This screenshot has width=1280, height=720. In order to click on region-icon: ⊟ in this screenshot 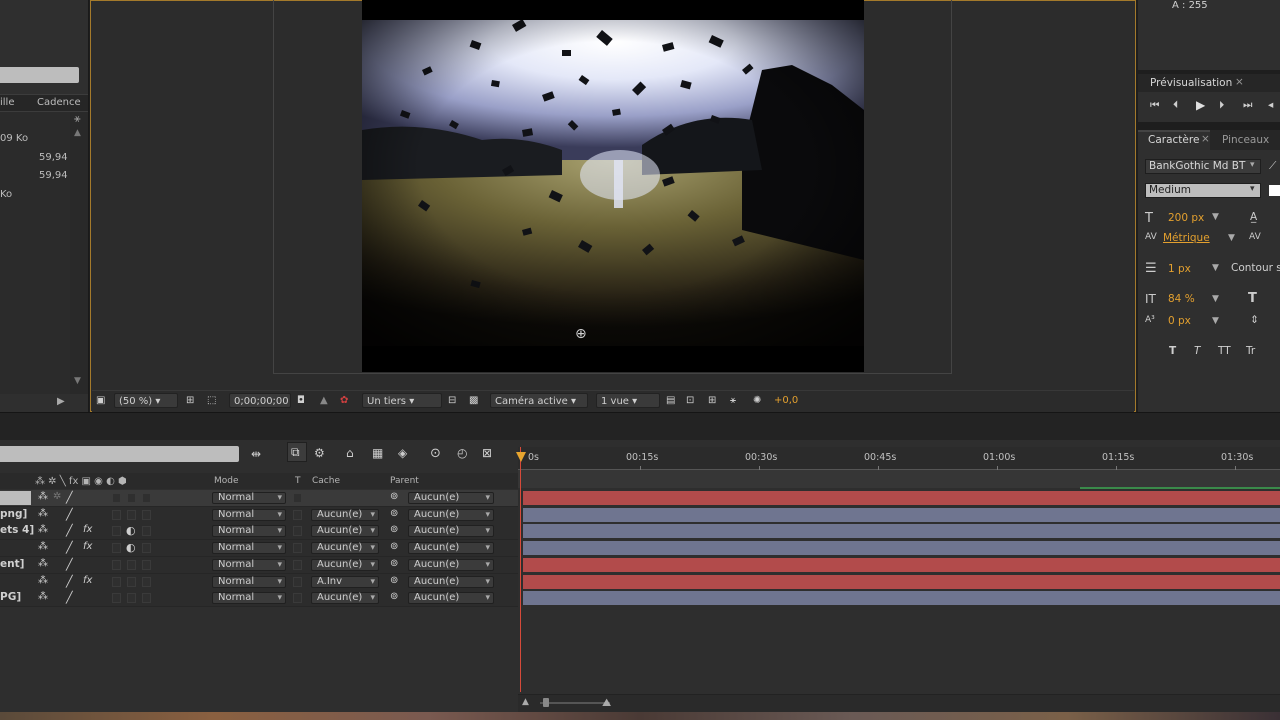, I will do `click(452, 400)`.